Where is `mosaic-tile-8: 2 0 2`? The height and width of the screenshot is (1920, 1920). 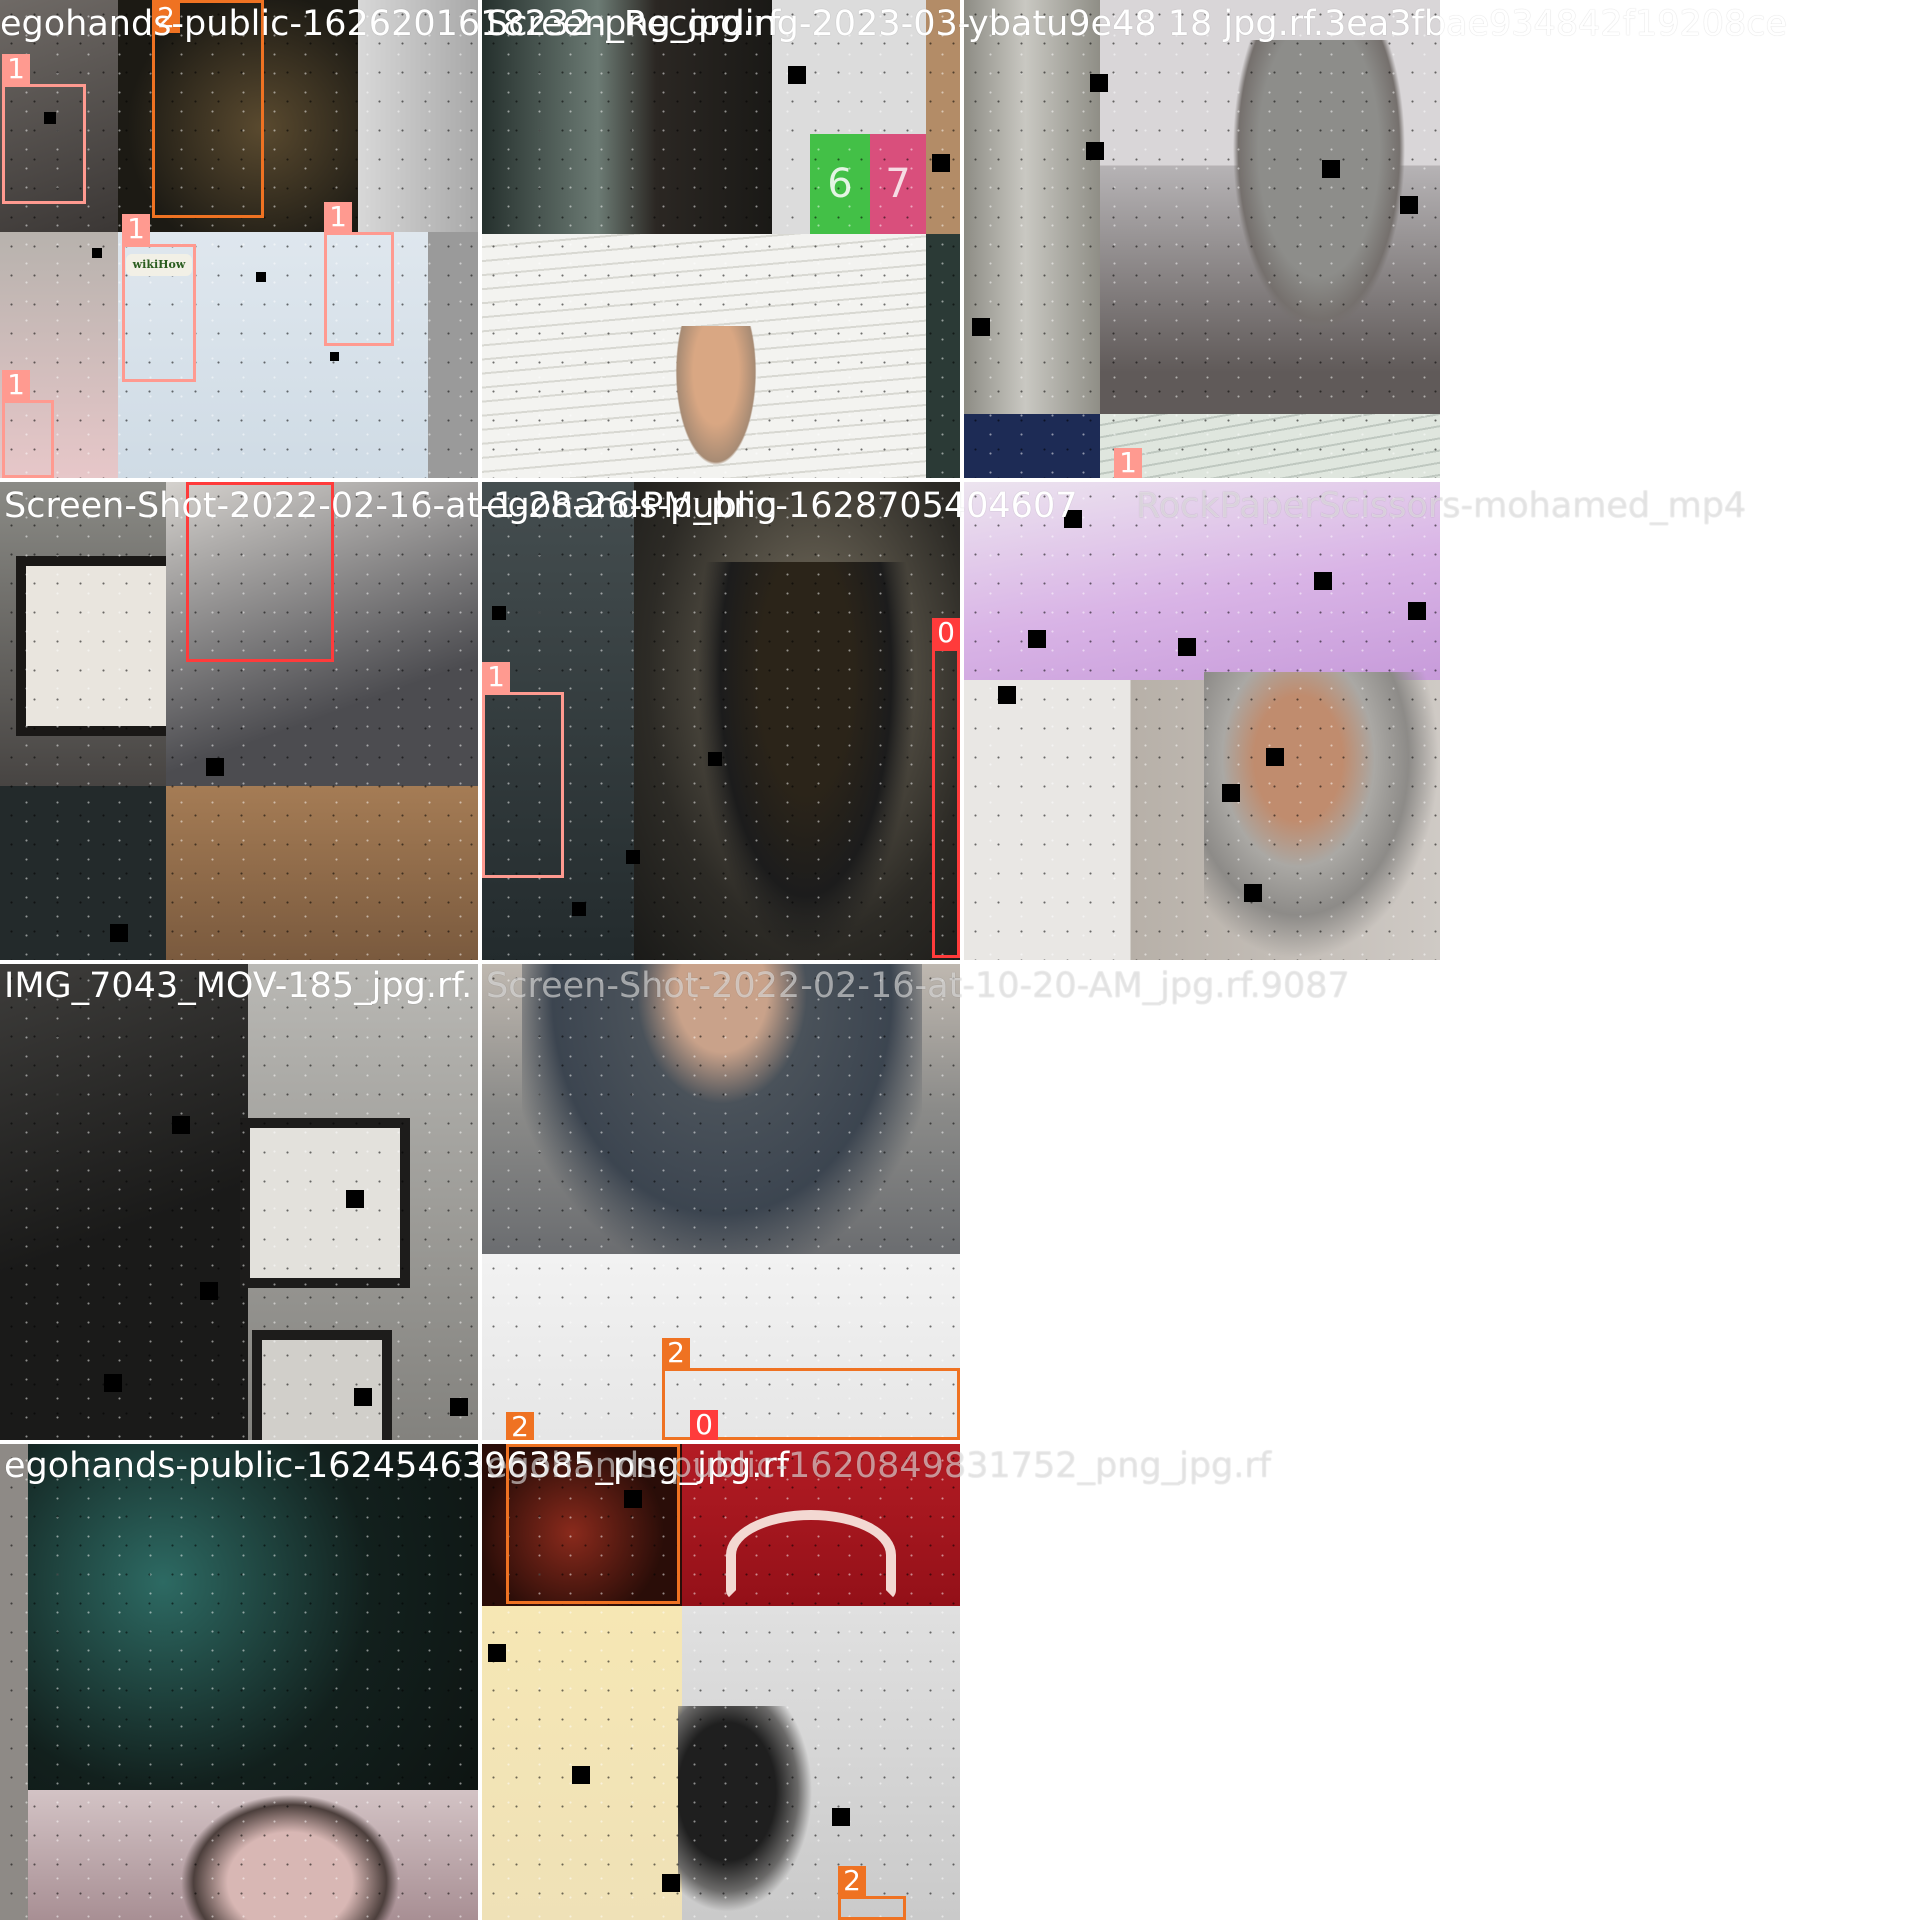
mosaic-tile-8: 2 0 2 is located at coordinates (721, 1202).